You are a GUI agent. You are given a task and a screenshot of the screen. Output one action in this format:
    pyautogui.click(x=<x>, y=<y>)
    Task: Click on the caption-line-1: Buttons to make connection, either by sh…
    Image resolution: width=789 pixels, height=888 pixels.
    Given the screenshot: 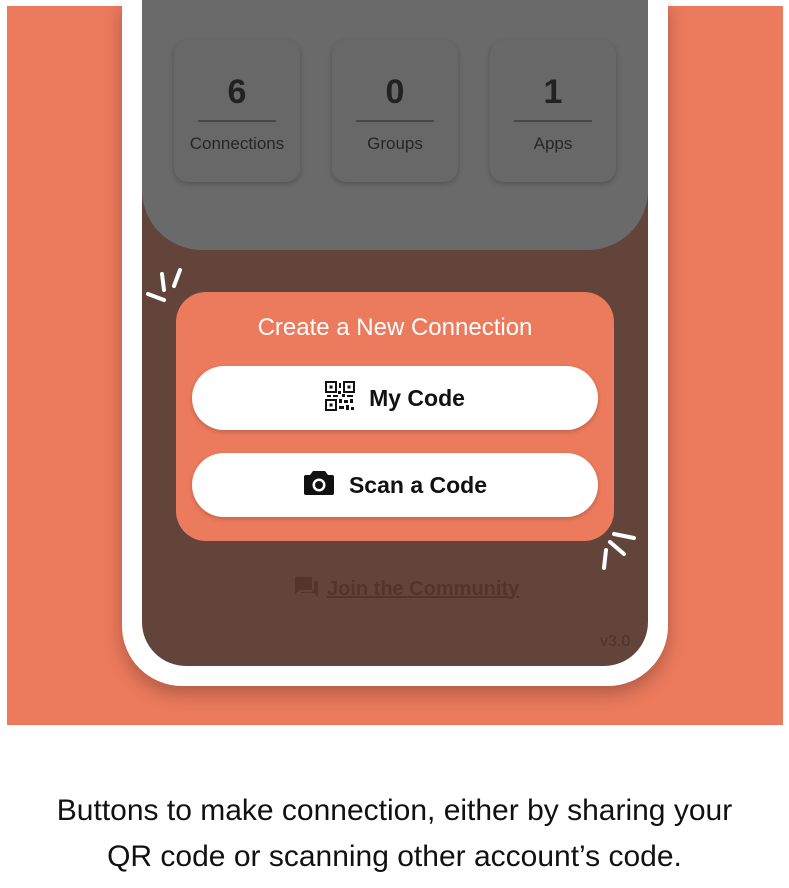 What is the action you would take?
    pyautogui.click(x=394, y=810)
    